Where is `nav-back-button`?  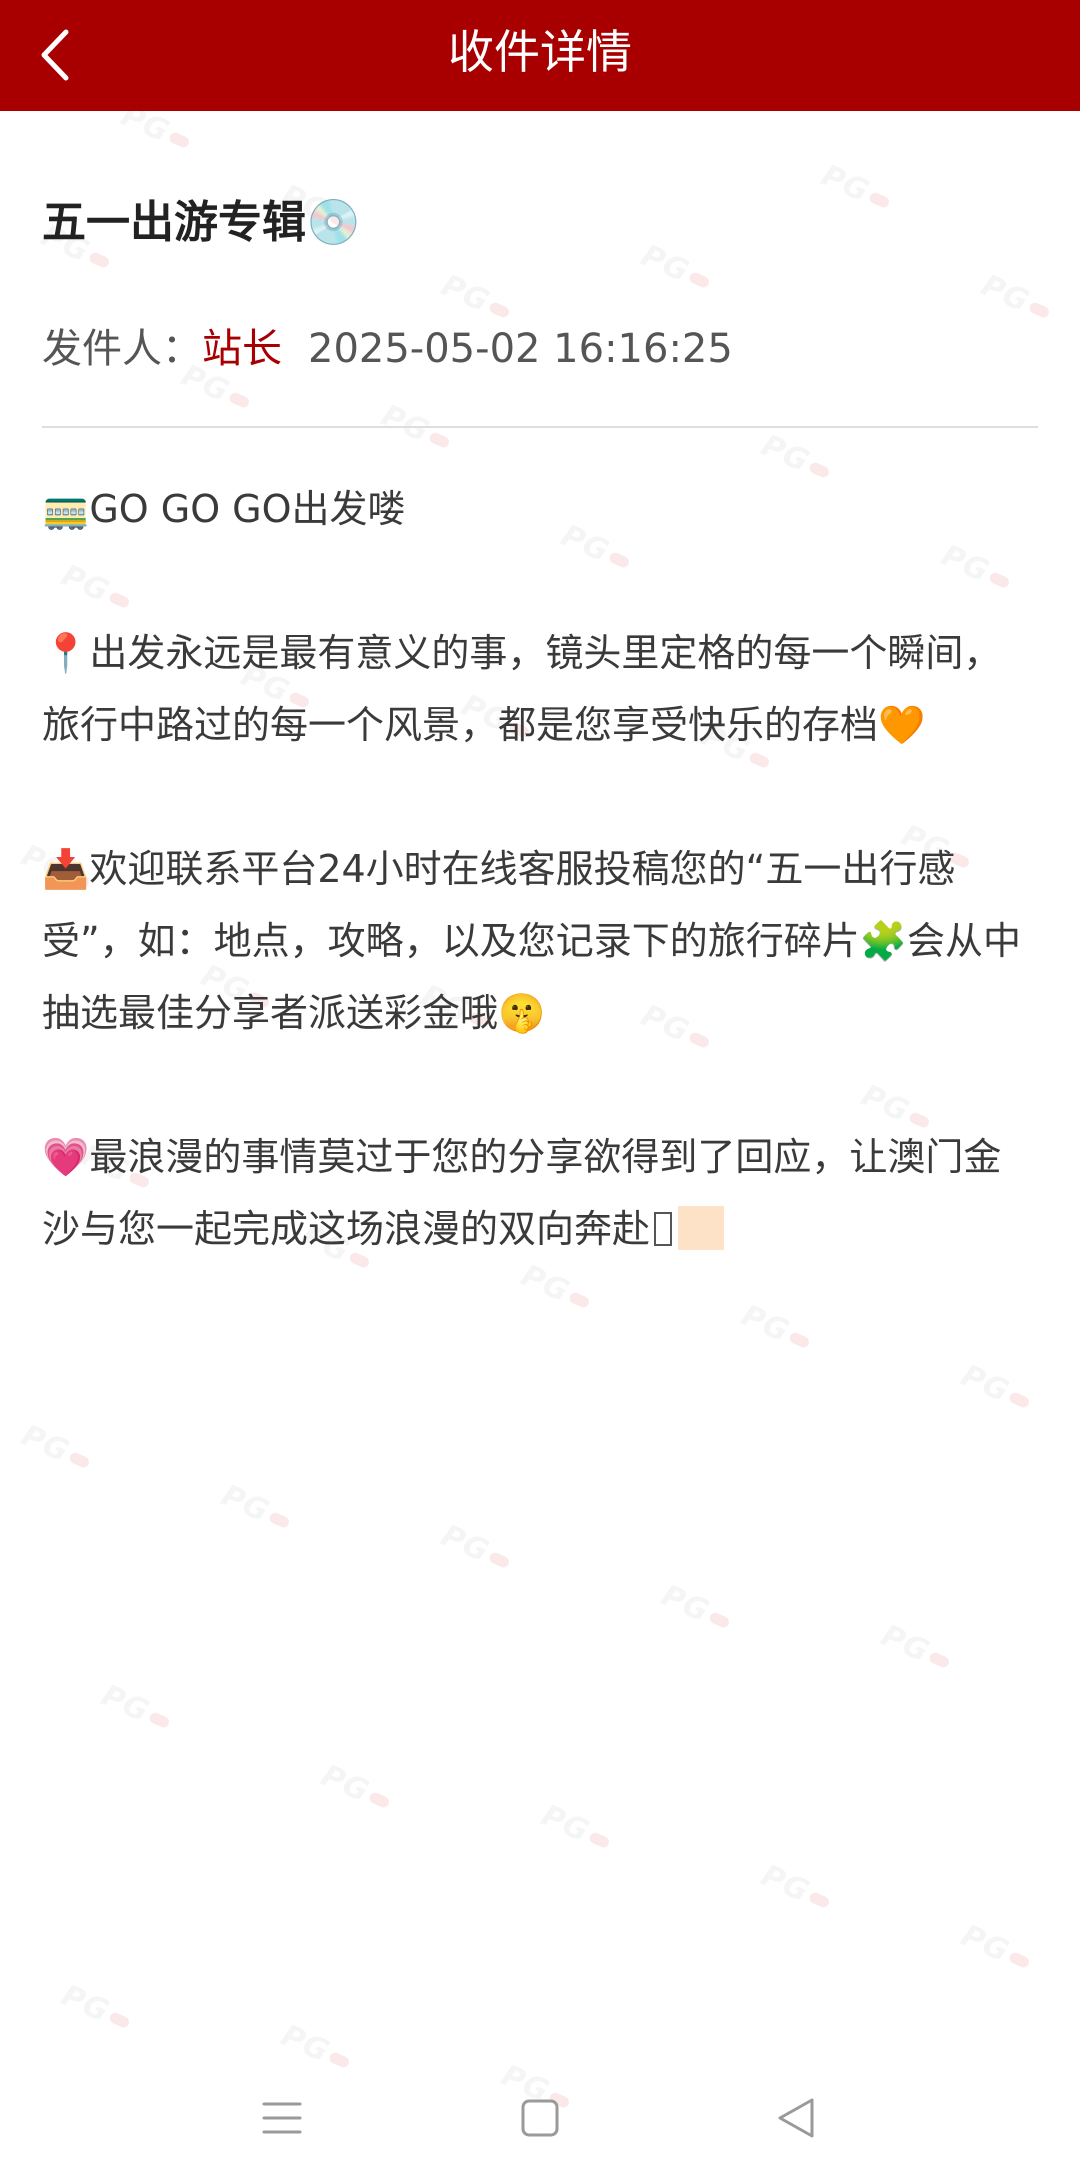 nav-back-button is located at coordinates (796, 2118).